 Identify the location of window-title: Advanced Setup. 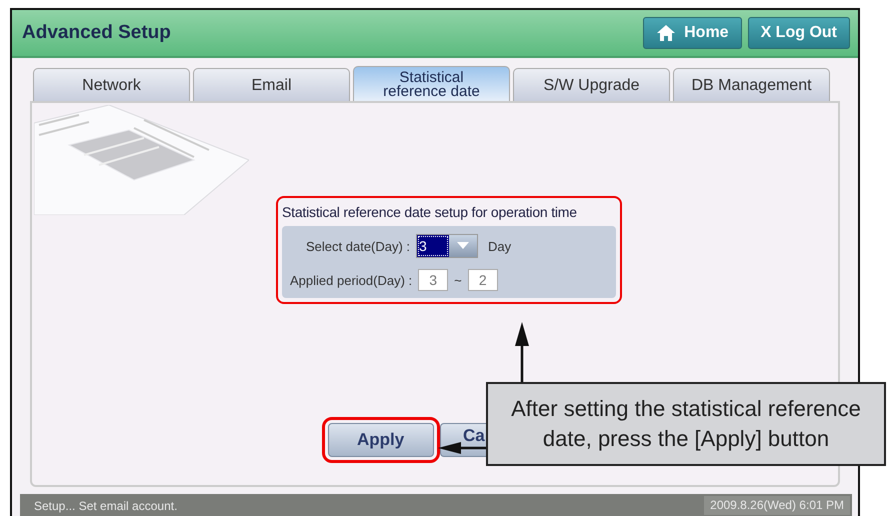
(96, 33).